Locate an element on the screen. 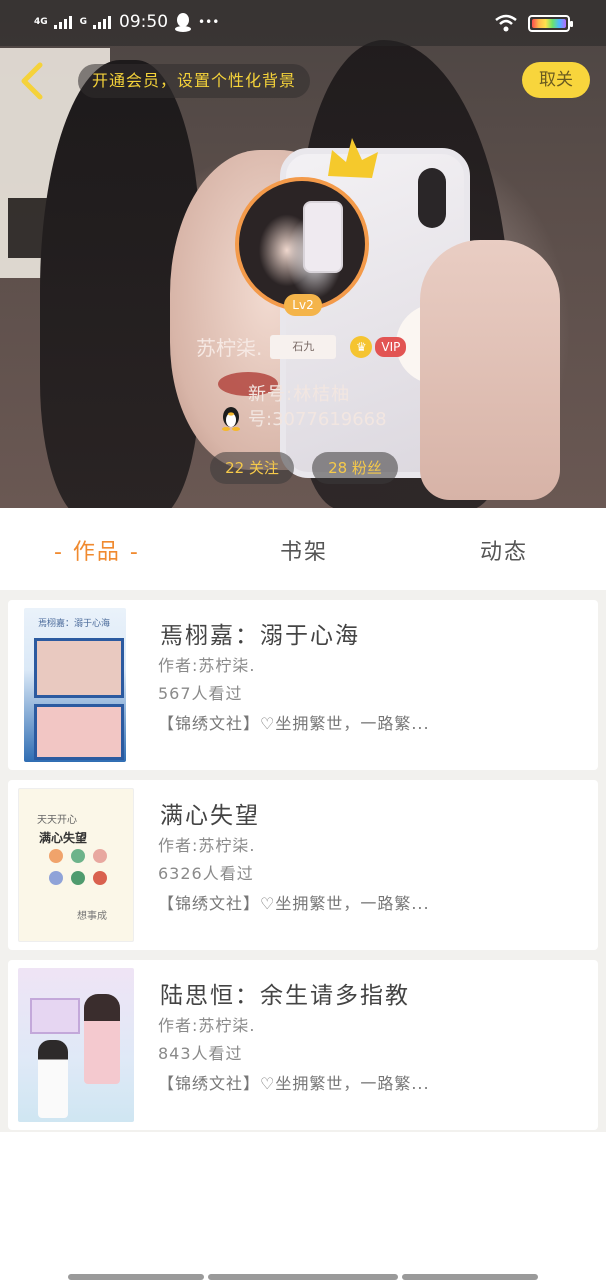 The image size is (606, 1280). penguin-icon is located at coordinates (231, 419).